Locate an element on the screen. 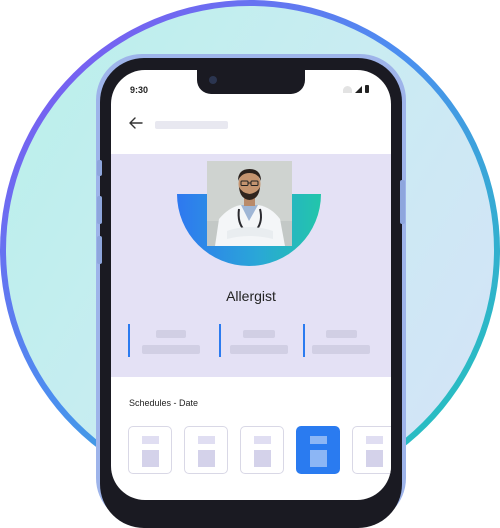  date-card-selected is located at coordinates (318, 450).